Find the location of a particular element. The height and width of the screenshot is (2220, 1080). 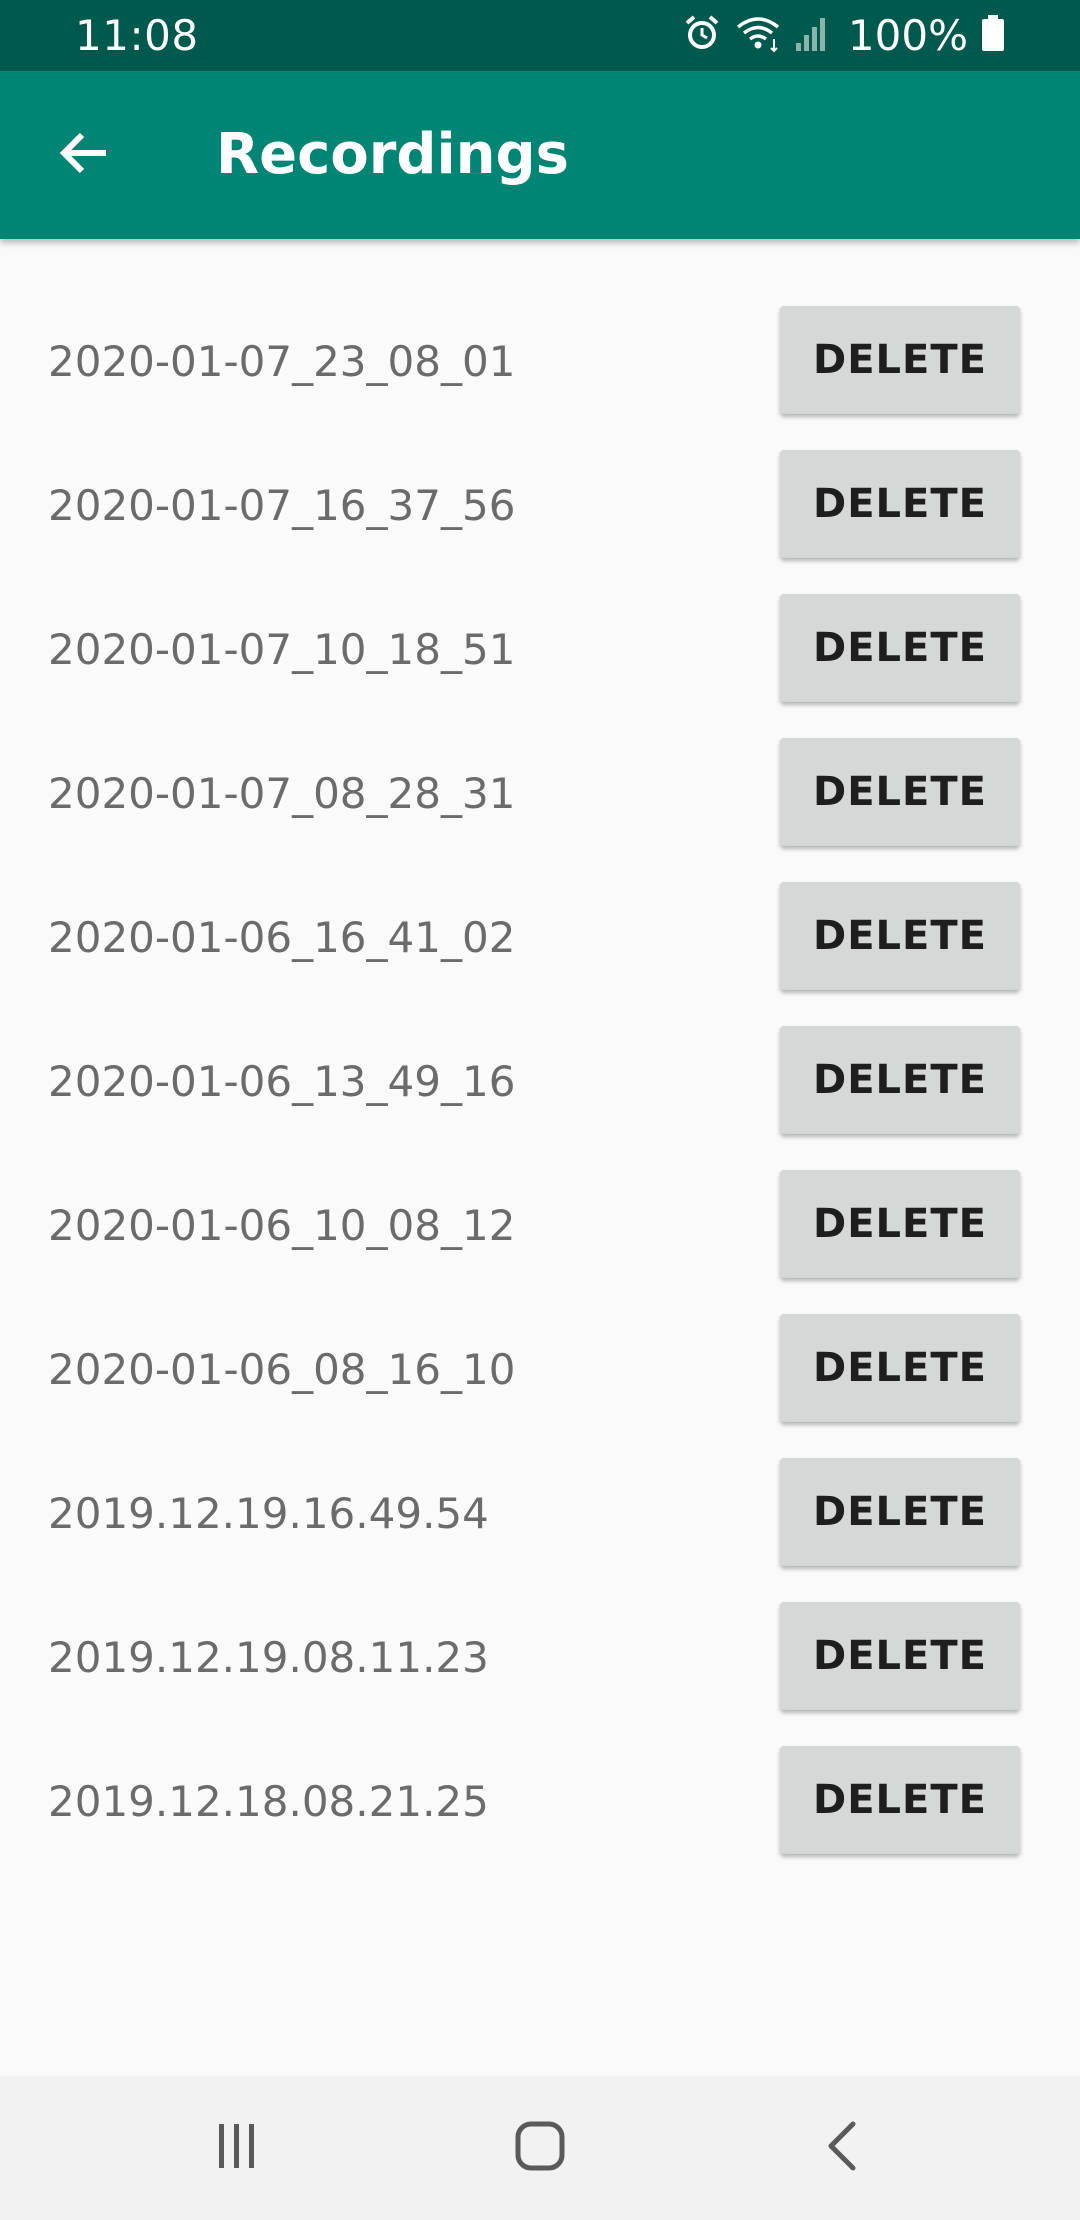

back-nav-button is located at coordinates (843, 2148).